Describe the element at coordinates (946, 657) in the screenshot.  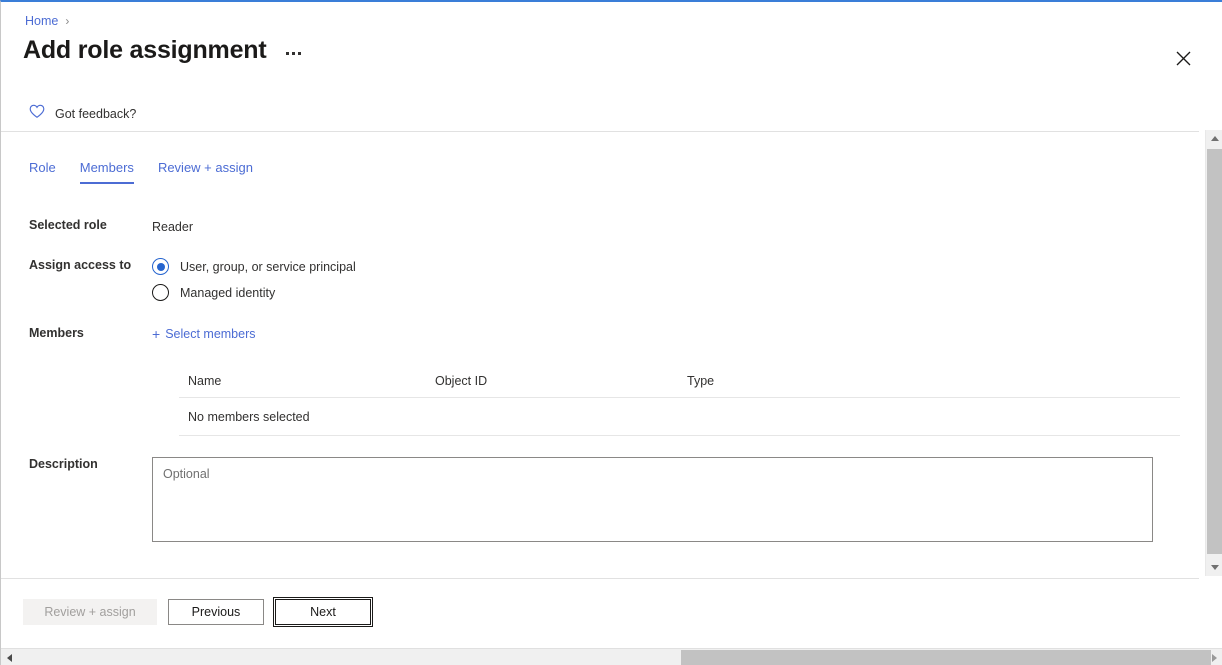
I see `horizontal-scrollbar-thumb` at that location.